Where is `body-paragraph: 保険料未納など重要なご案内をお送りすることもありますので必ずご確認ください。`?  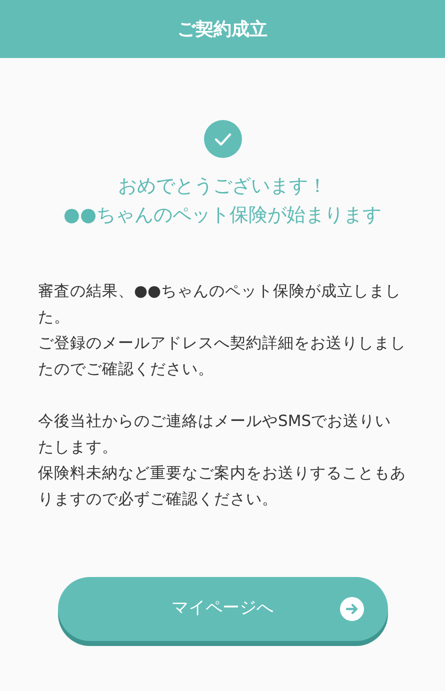
body-paragraph: 保険料未納など重要なご案内をお送りすることもありますので必ずご確認ください。 is located at coordinates (222, 486).